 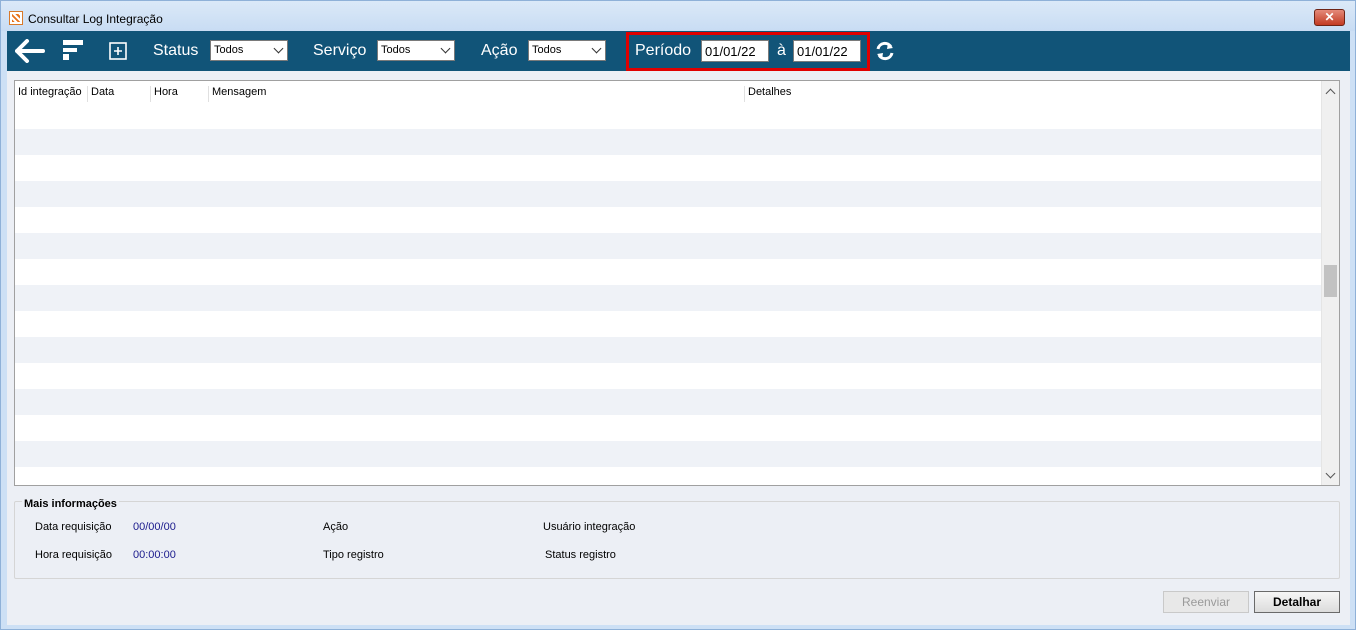 I want to click on periodo-label: Período, so click(x=663, y=50).